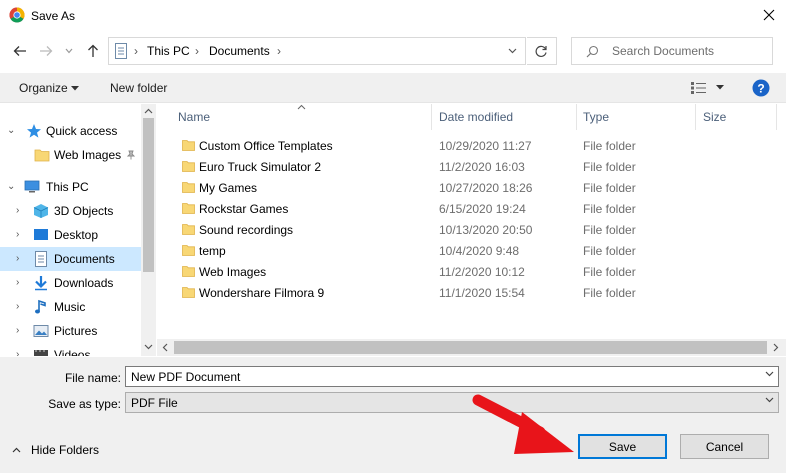 This screenshot has width=786, height=473. Describe the element at coordinates (486, 230) in the screenshot. I see `file-date: 10/13/2020 20:50` at that location.